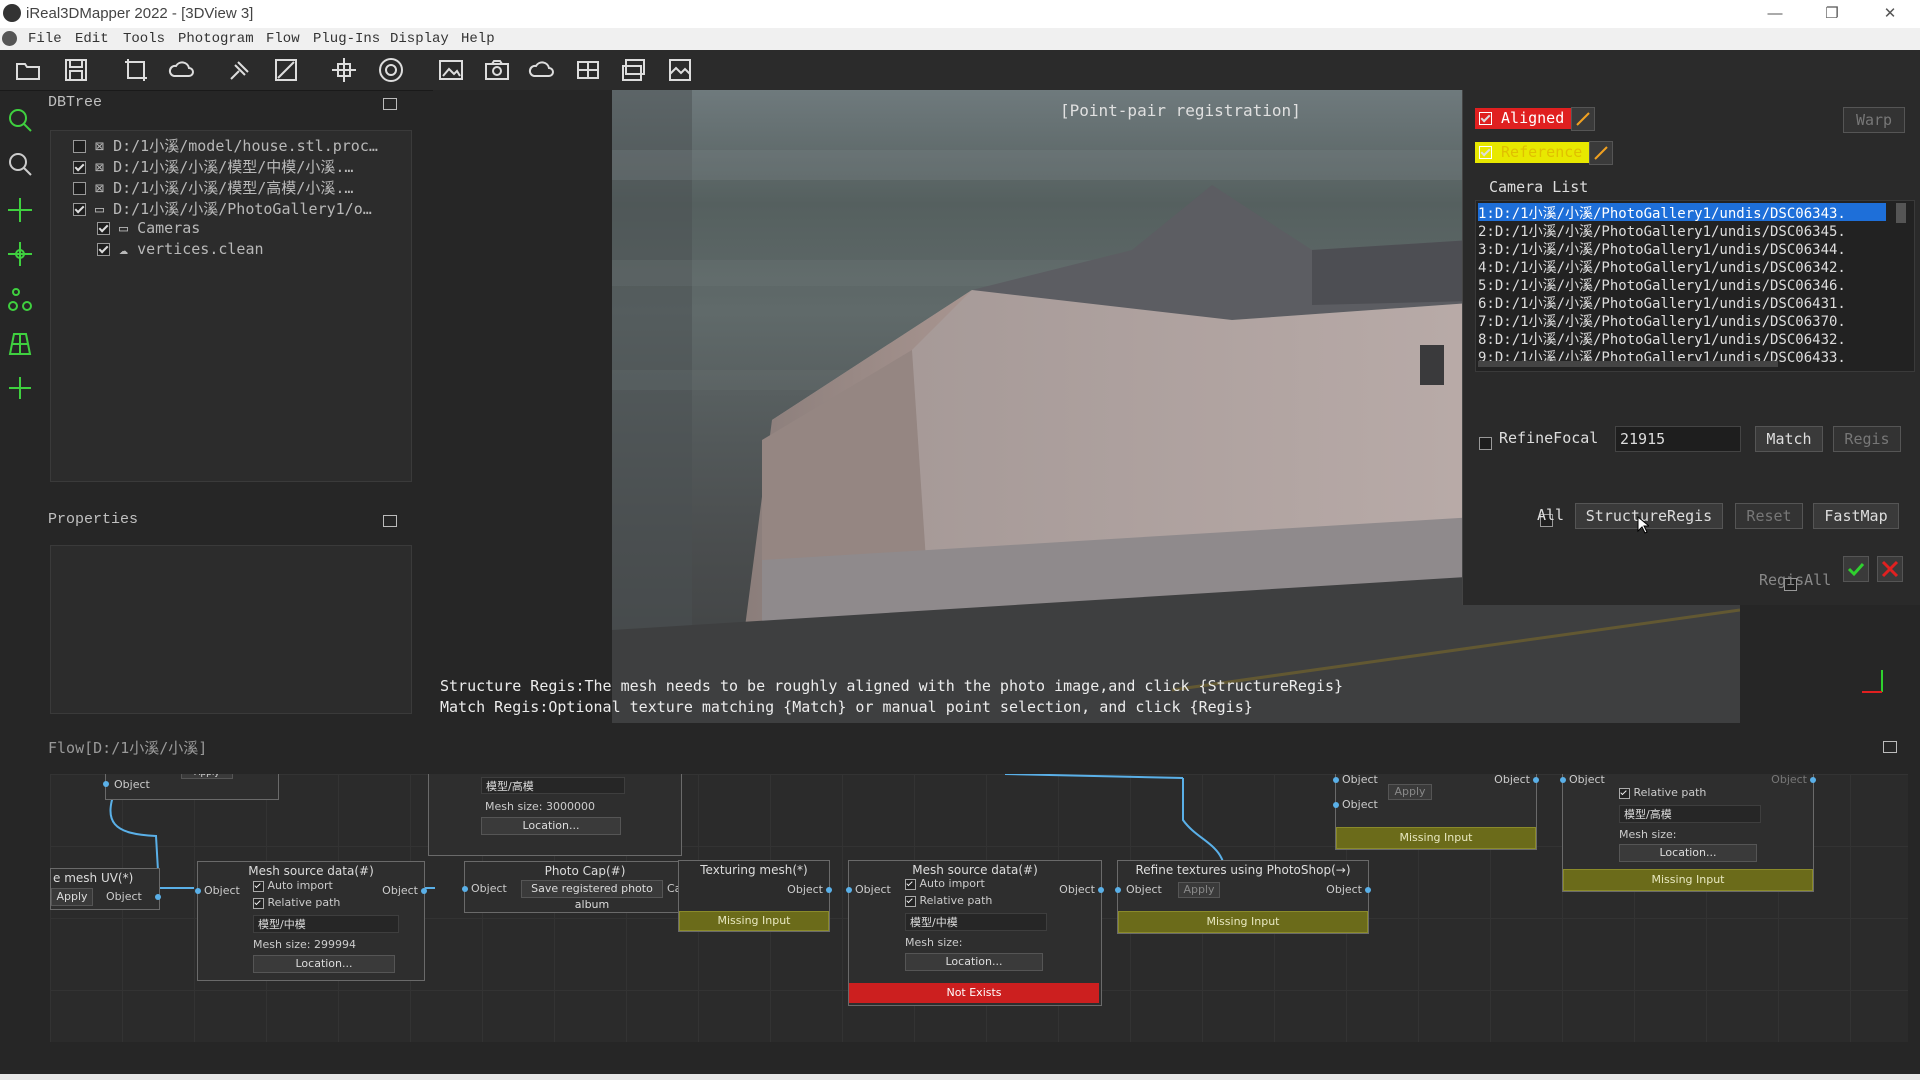 The height and width of the screenshot is (1080, 1920). What do you see at coordinates (28, 70) in the screenshot?
I see `open-folder-icon` at bounding box center [28, 70].